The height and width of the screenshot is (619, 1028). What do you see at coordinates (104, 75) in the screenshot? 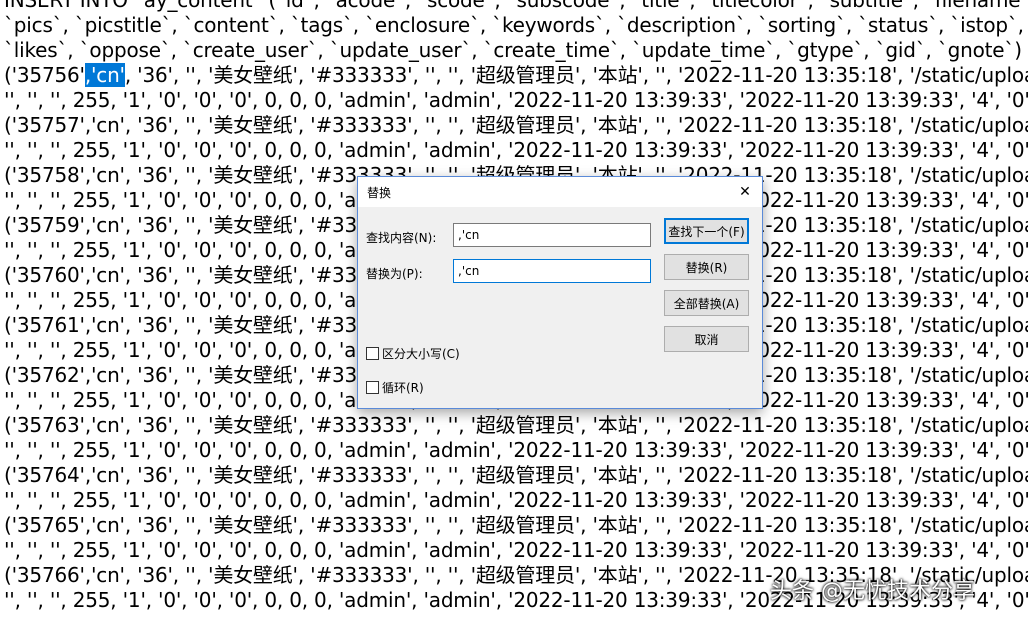
I see `selected-text: ,'cn'` at bounding box center [104, 75].